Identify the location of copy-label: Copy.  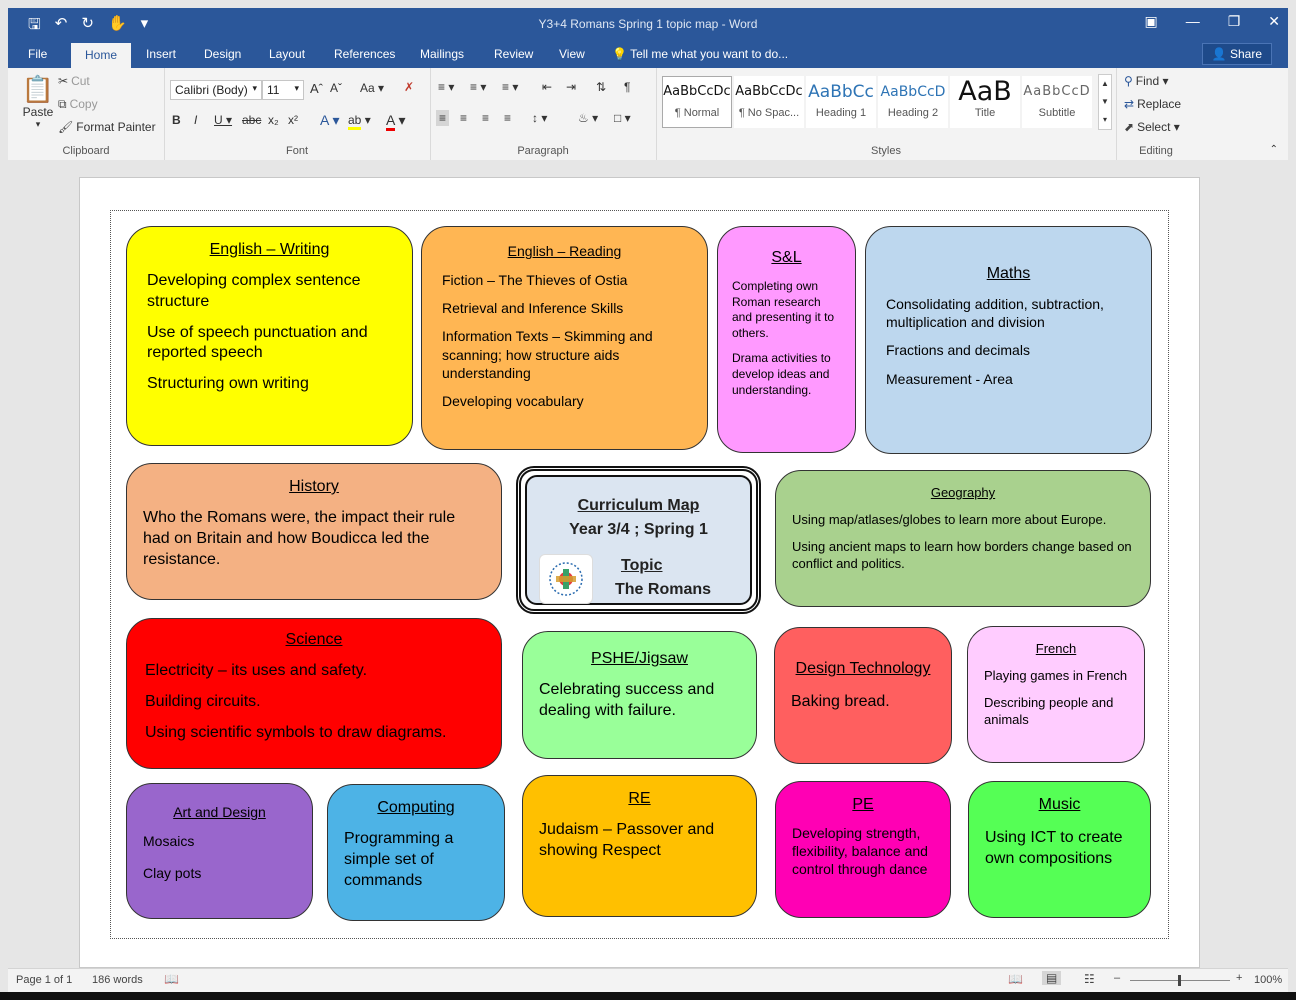
(83, 104).